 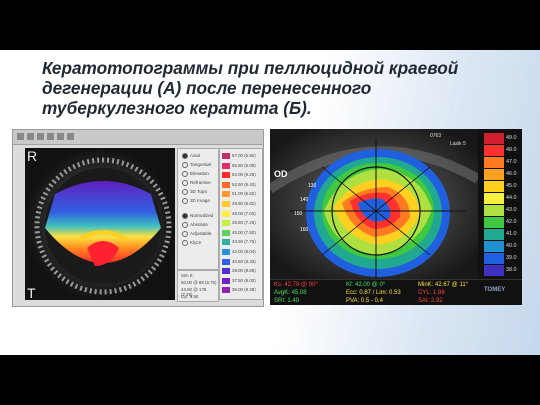 What do you see at coordinates (197, 216) in the screenshot?
I see `menu-item-normalized: Normalized` at bounding box center [197, 216].